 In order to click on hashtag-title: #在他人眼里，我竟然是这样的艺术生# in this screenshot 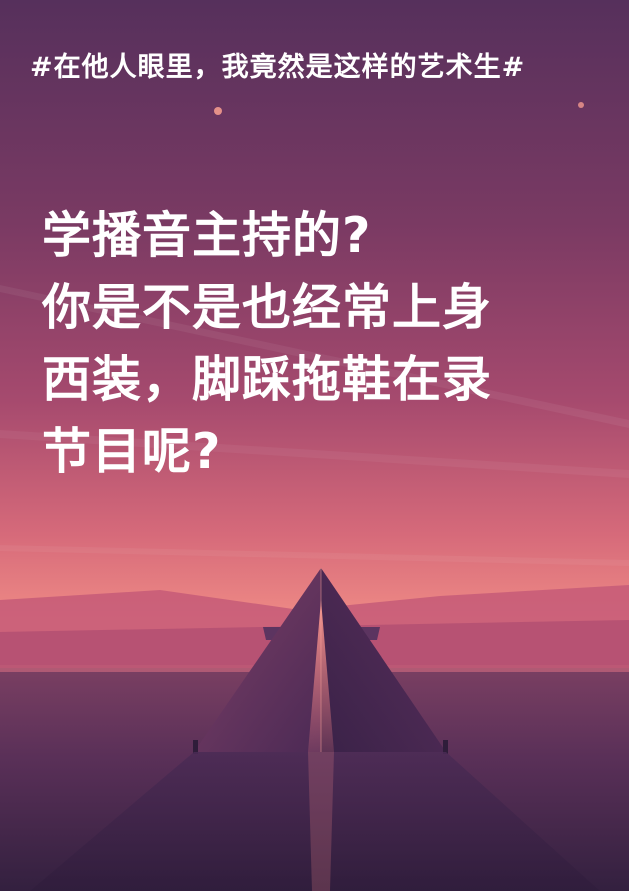, I will do `click(278, 67)`.